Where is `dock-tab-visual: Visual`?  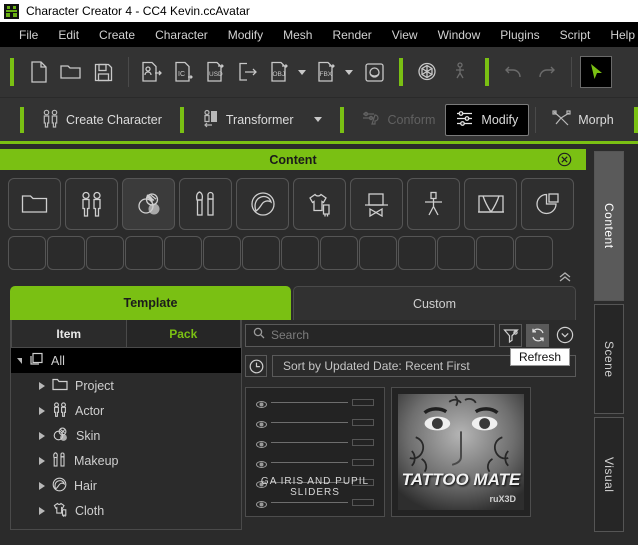
dock-tab-visual: Visual is located at coordinates (609, 474).